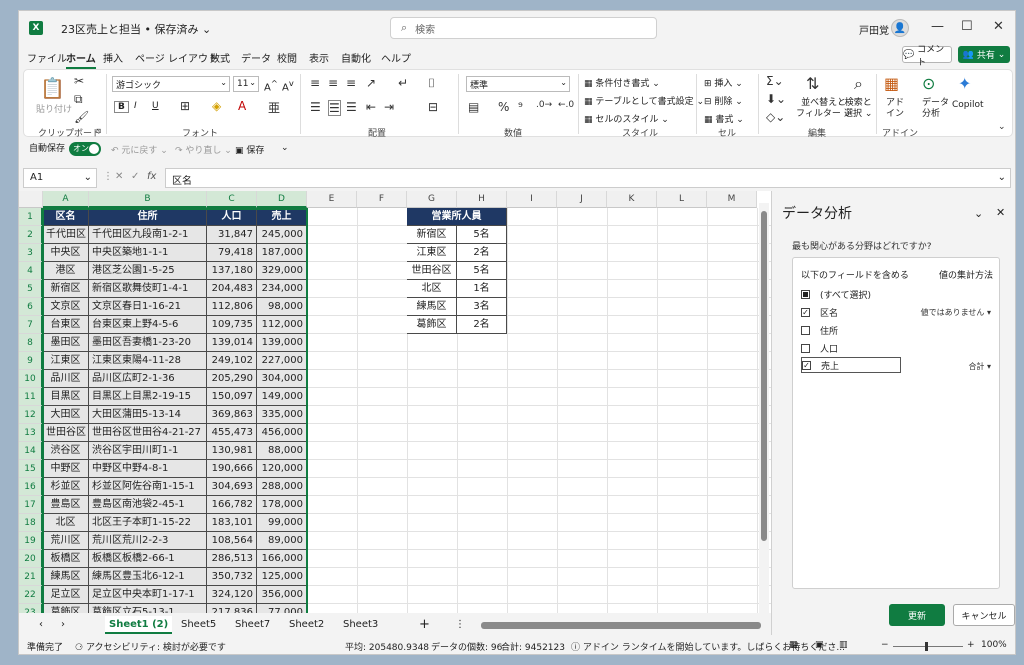 The width and height of the screenshot is (1024, 665). Describe the element at coordinates (732, 199) in the screenshot. I see `column-header: M` at that location.